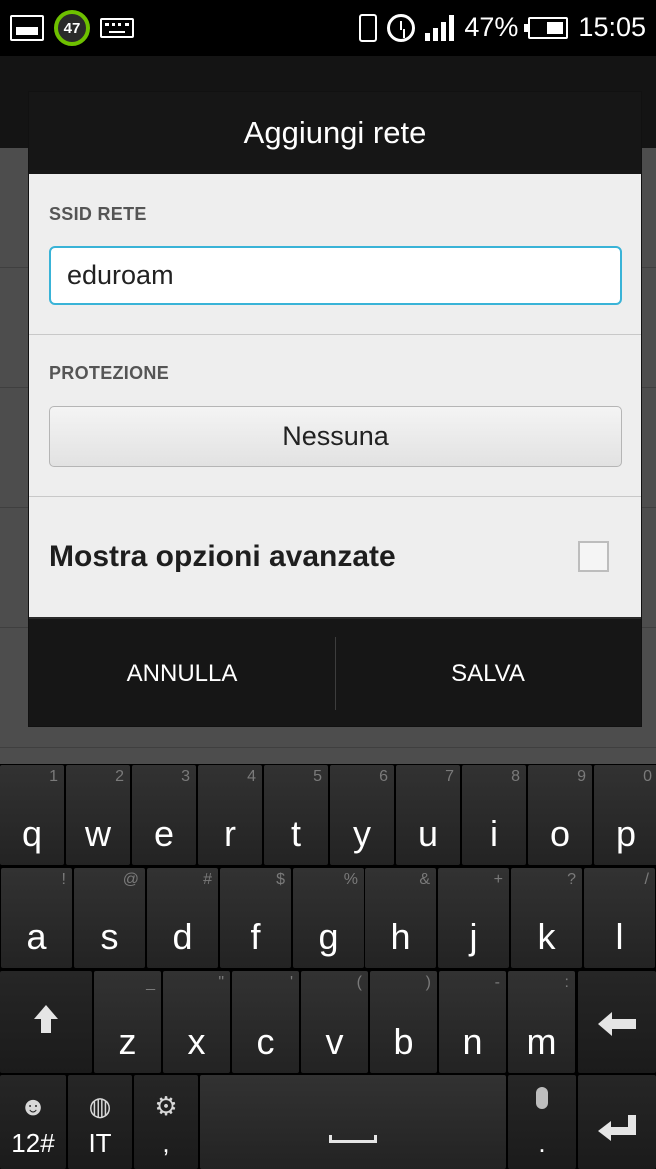 The image size is (656, 1169). Describe the element at coordinates (542, 1122) in the screenshot. I see `mic-key: .` at that location.